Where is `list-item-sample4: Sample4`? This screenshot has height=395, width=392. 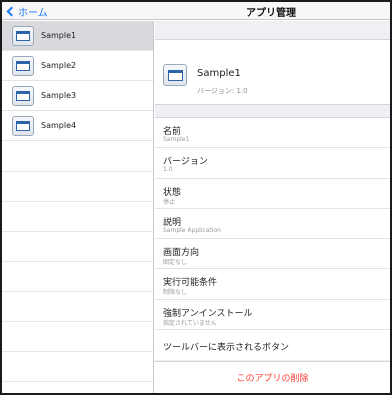
list-item-sample4: Sample4 is located at coordinates (77, 126).